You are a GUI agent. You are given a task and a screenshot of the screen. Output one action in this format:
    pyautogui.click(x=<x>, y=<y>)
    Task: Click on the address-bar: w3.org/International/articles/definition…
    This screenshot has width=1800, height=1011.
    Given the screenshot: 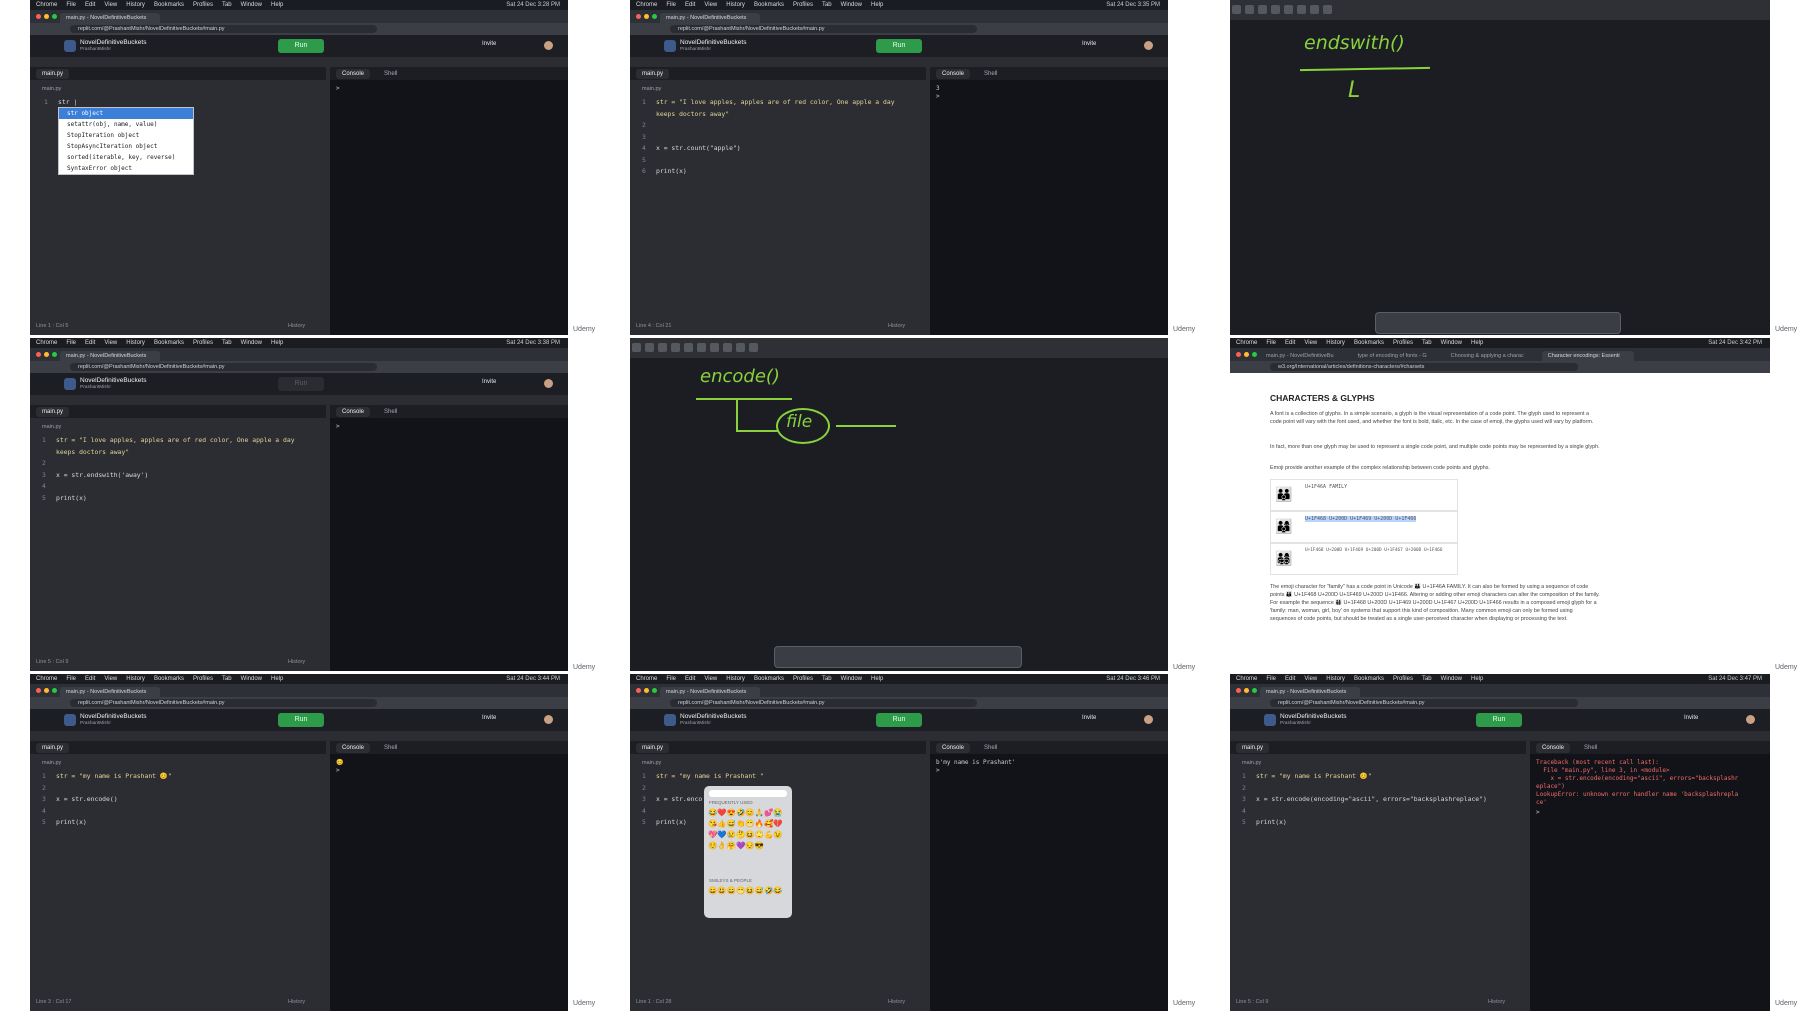 What is the action you would take?
    pyautogui.click(x=1500, y=367)
    